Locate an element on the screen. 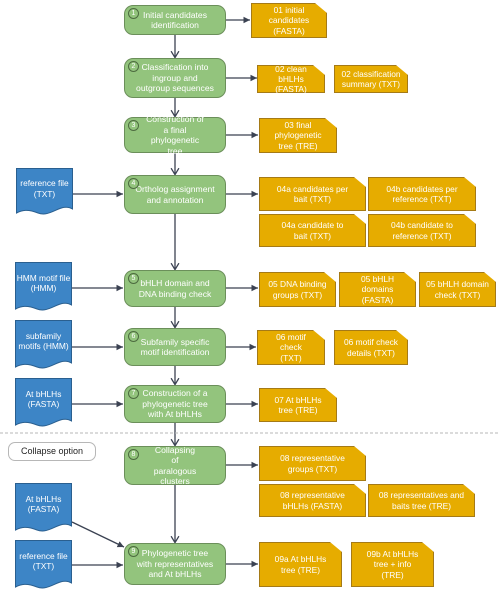 This screenshot has width=500, height=593. output-04a-candidate-to-bait: 04a candidate to bait (TXT) is located at coordinates (313, 230).